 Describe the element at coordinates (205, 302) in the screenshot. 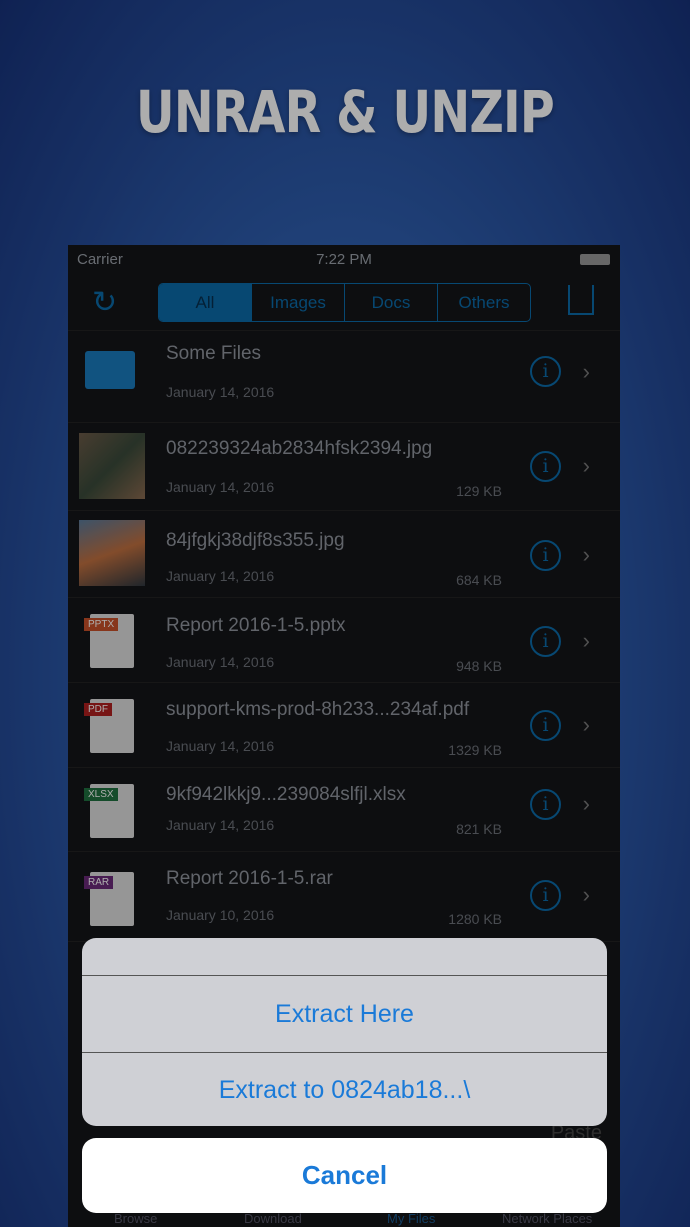

I see `tab-all: All` at that location.